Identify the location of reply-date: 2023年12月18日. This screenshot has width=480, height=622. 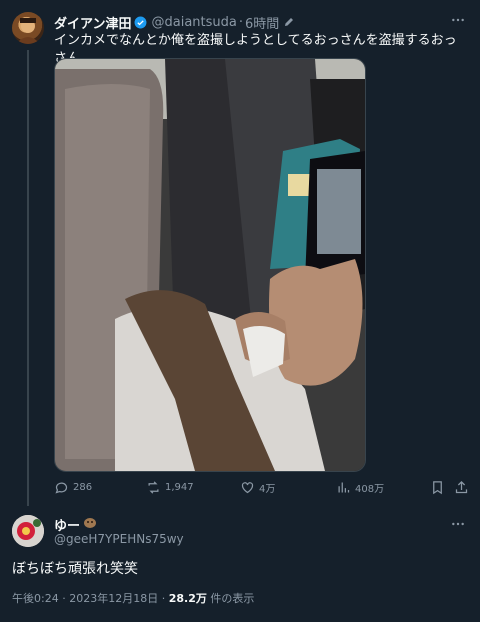
(113, 598).